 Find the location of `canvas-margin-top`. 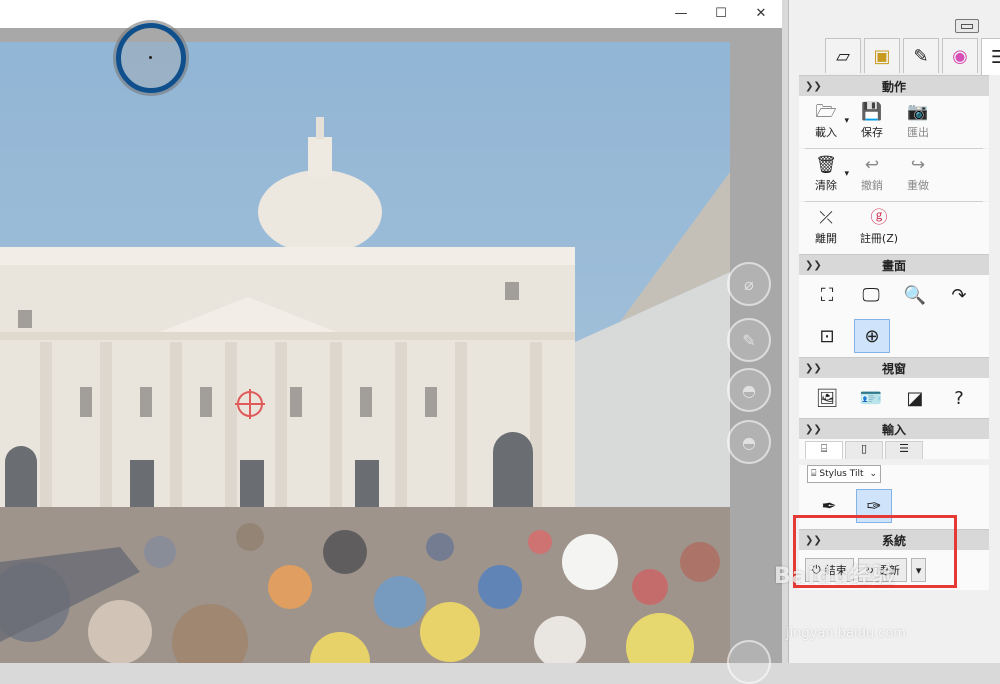

canvas-margin-top is located at coordinates (365, 35).